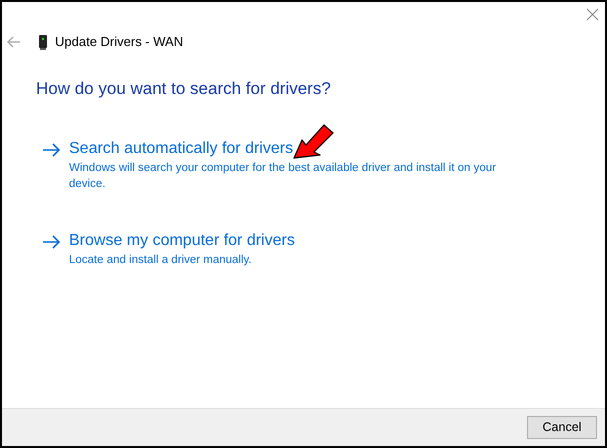  What do you see at coordinates (14, 42) in the screenshot?
I see `back-arrow-icon` at bounding box center [14, 42].